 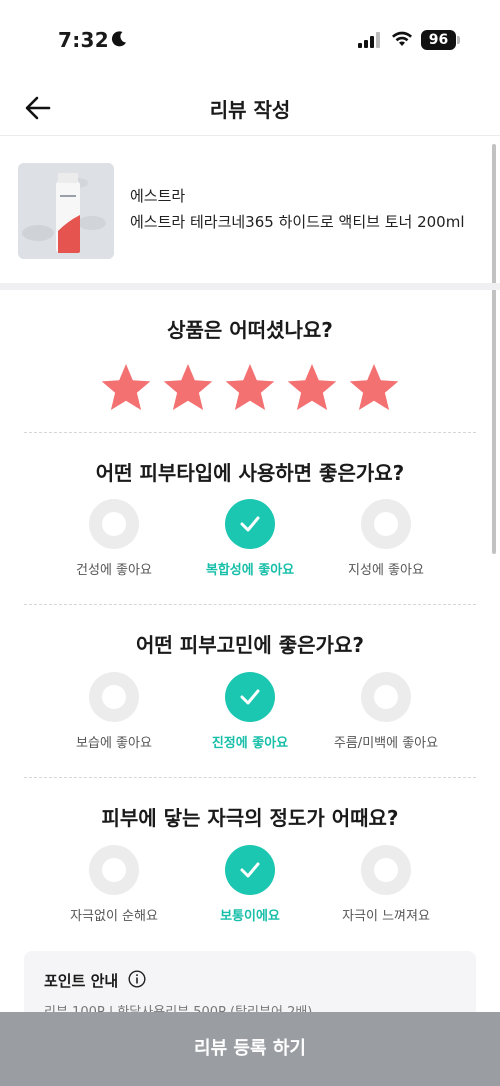 I want to click on skin-type-question: 어떤 피부타입에 사용하면 좋은가요?, so click(x=250, y=473).